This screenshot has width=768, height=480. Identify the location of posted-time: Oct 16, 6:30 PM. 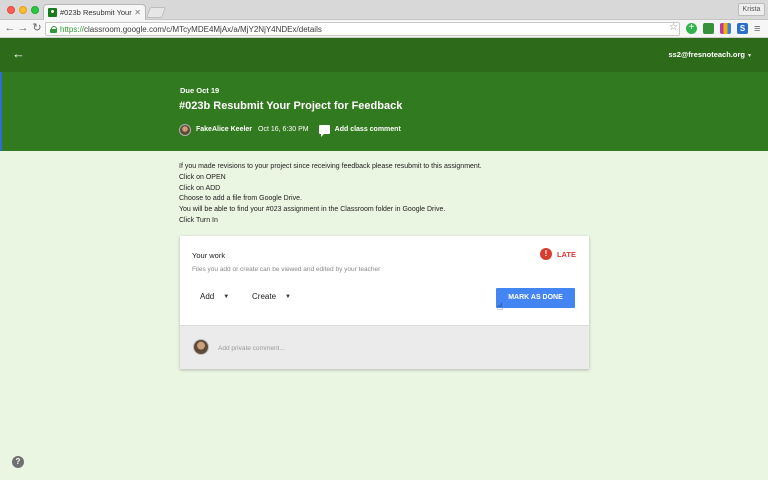
(283, 129).